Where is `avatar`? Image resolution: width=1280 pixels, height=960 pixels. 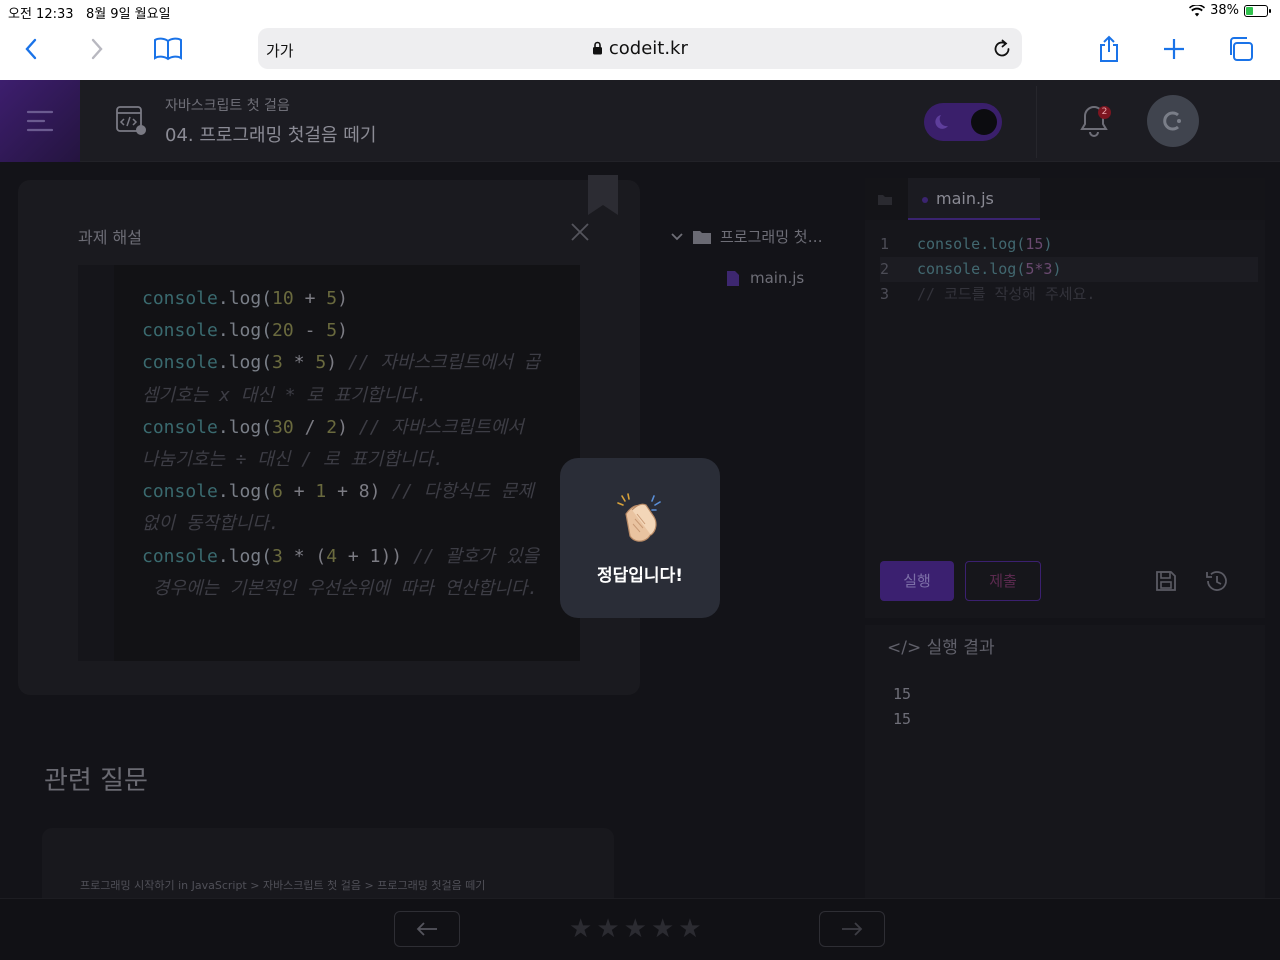 avatar is located at coordinates (1173, 121).